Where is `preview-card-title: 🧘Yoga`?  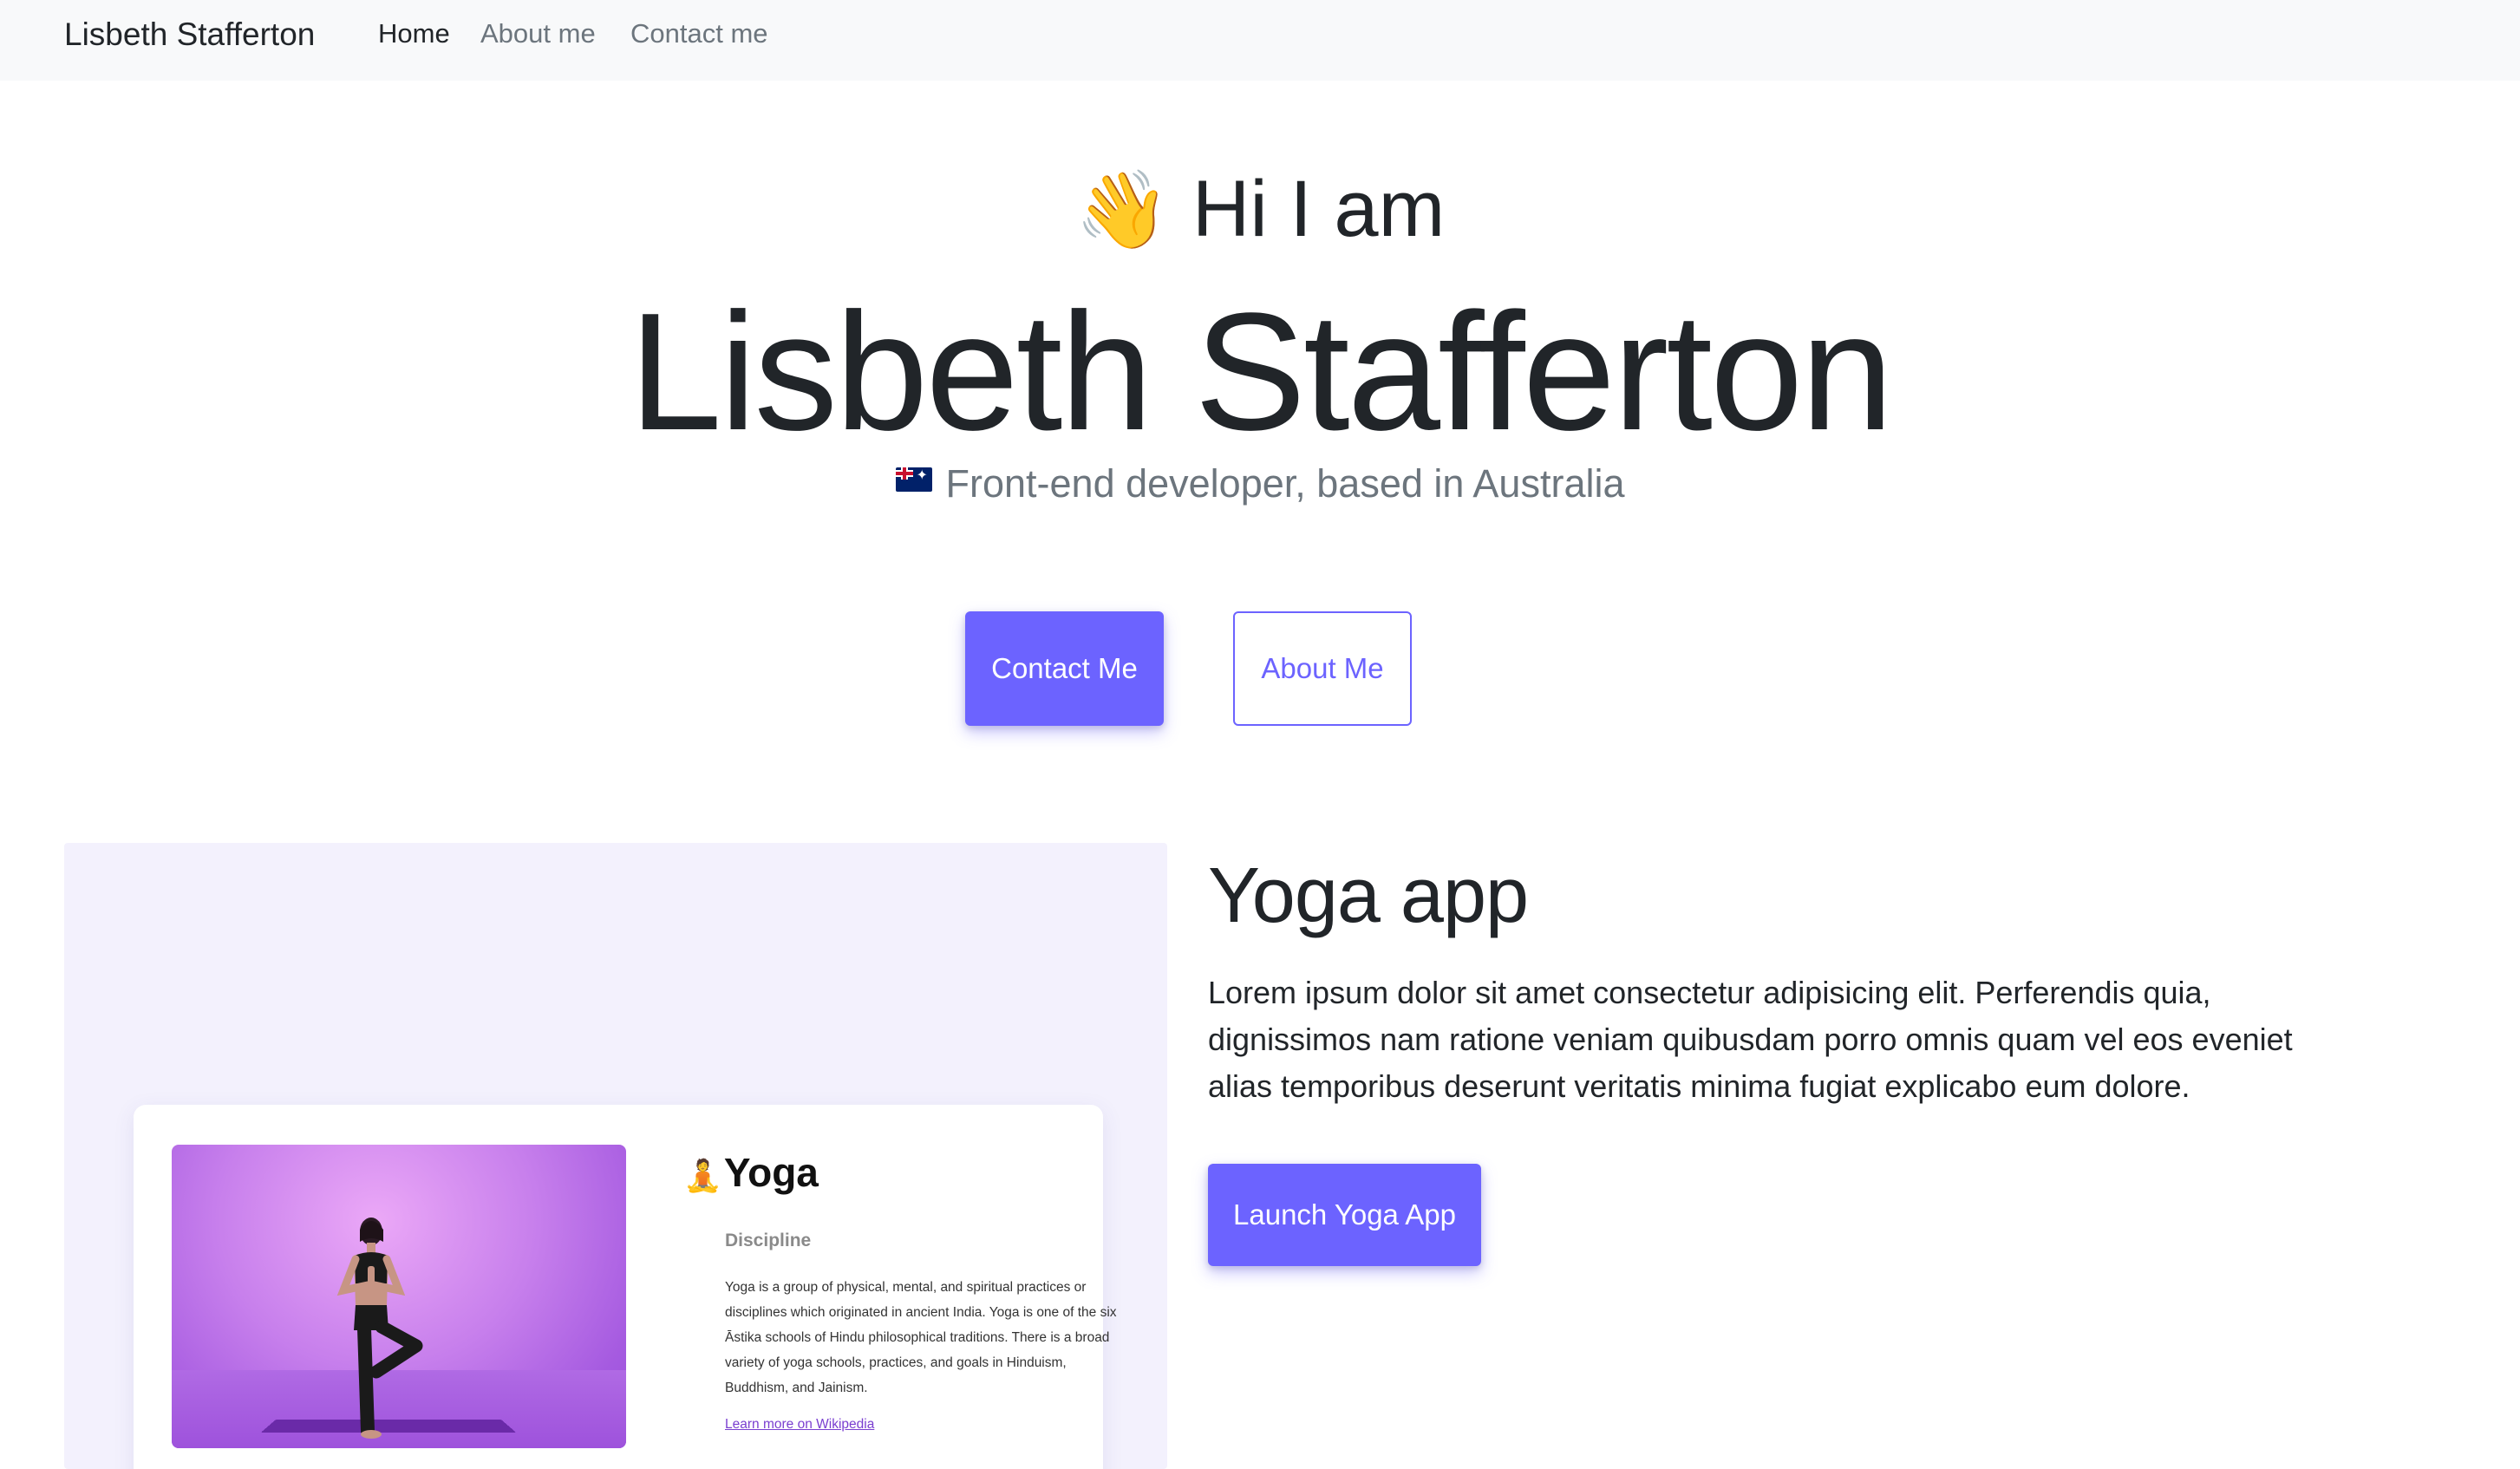 preview-card-title: 🧘Yoga is located at coordinates (751, 1174).